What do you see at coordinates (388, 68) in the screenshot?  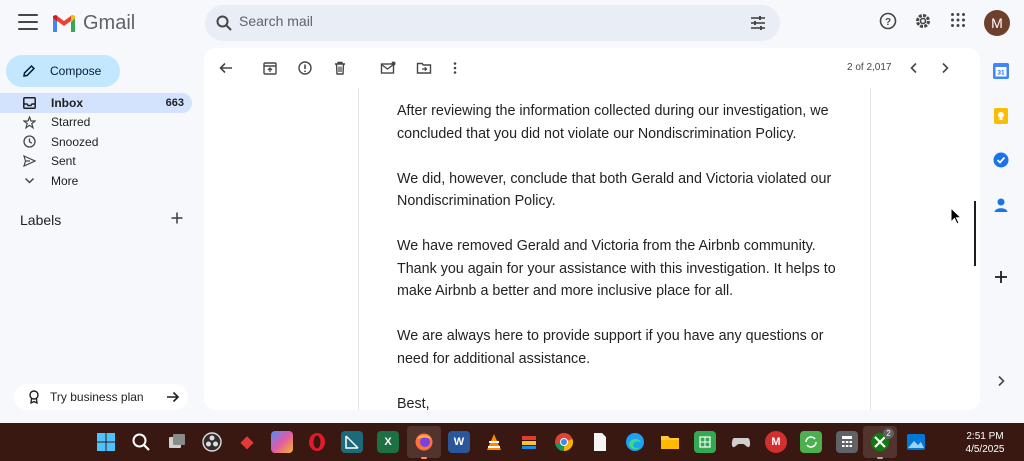 I see `mark-unread-icon` at bounding box center [388, 68].